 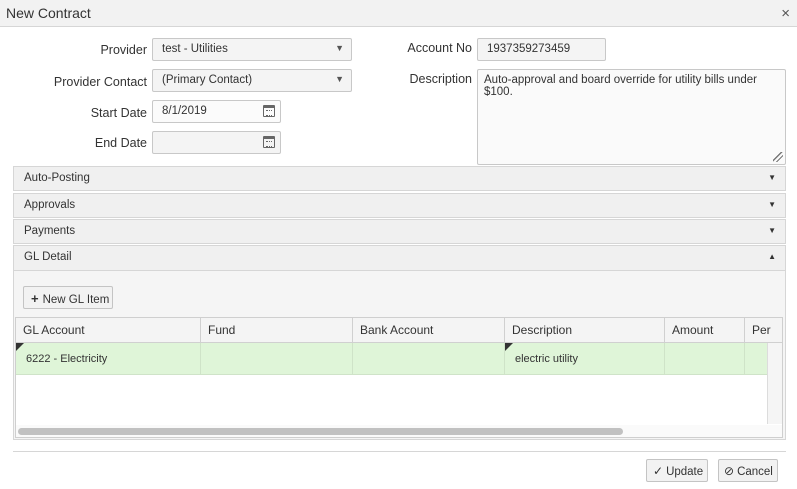 What do you see at coordinates (48, 257) in the screenshot?
I see `section-title: GL Detail` at bounding box center [48, 257].